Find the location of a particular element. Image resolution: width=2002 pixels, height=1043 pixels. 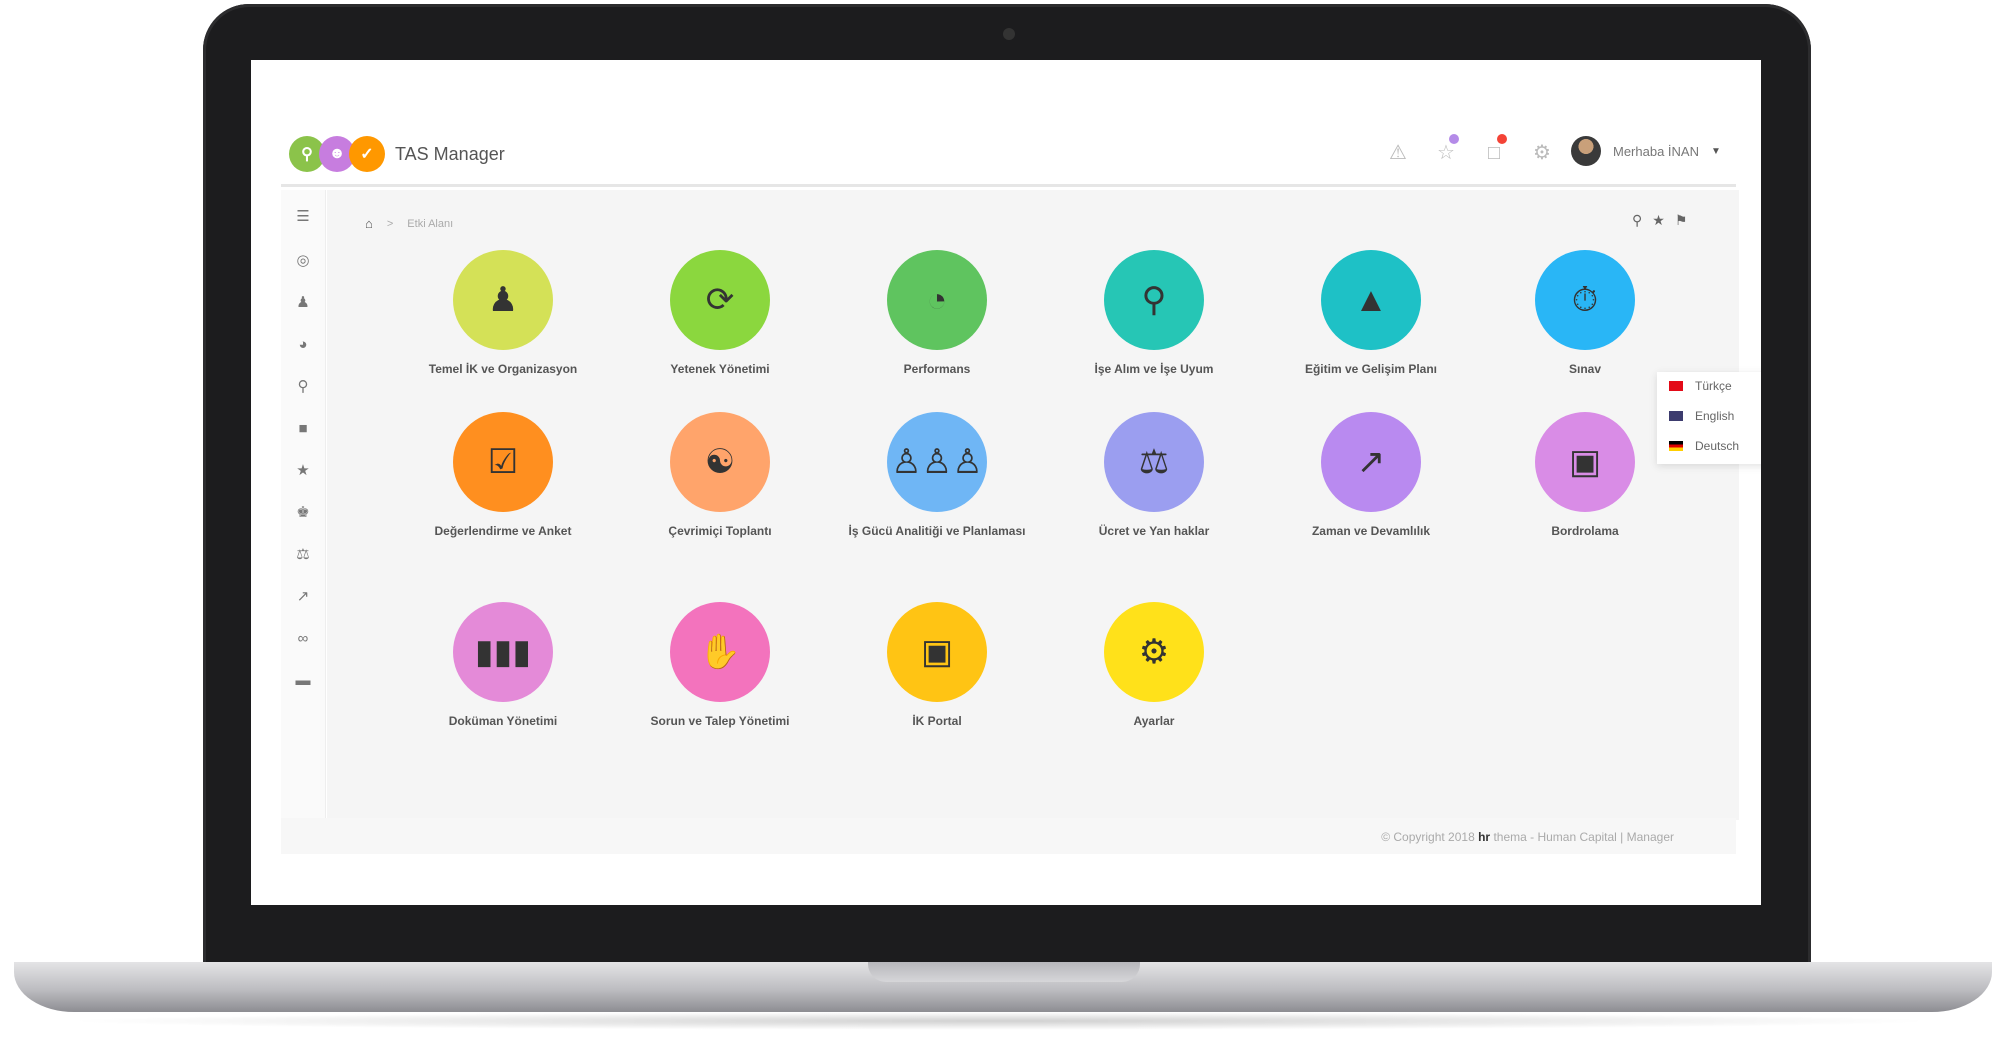

balance-icon: ⚖ is located at coordinates (303, 555).